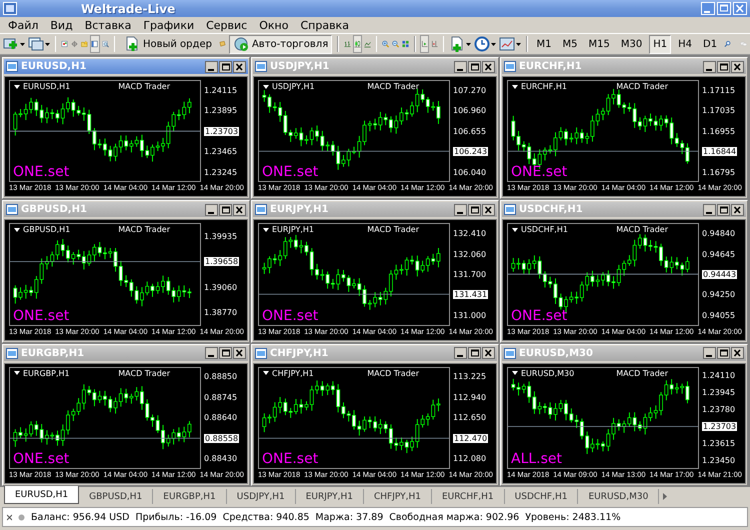 The image size is (750, 530). I want to click on windows-icon, so click(36, 44).